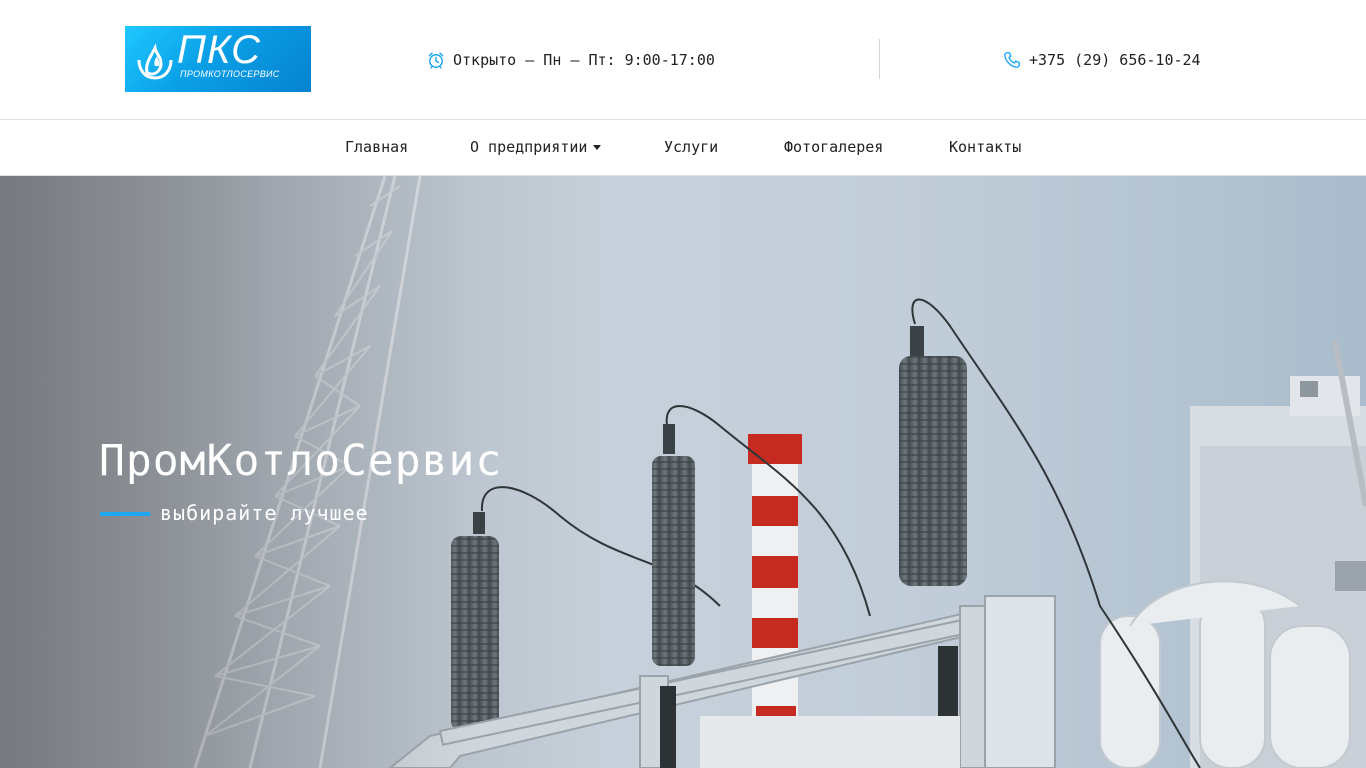 The height and width of the screenshot is (768, 1366). I want to click on nav-item-contacts: Контакты, so click(985, 147).